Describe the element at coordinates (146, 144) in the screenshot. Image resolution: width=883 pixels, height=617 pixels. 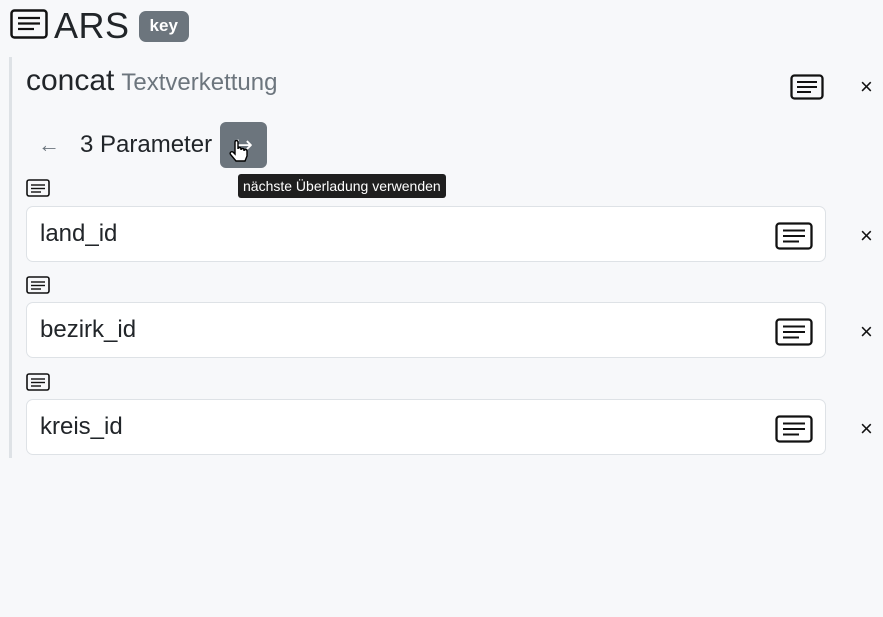
I see `overload-label: 3 Parameter` at that location.